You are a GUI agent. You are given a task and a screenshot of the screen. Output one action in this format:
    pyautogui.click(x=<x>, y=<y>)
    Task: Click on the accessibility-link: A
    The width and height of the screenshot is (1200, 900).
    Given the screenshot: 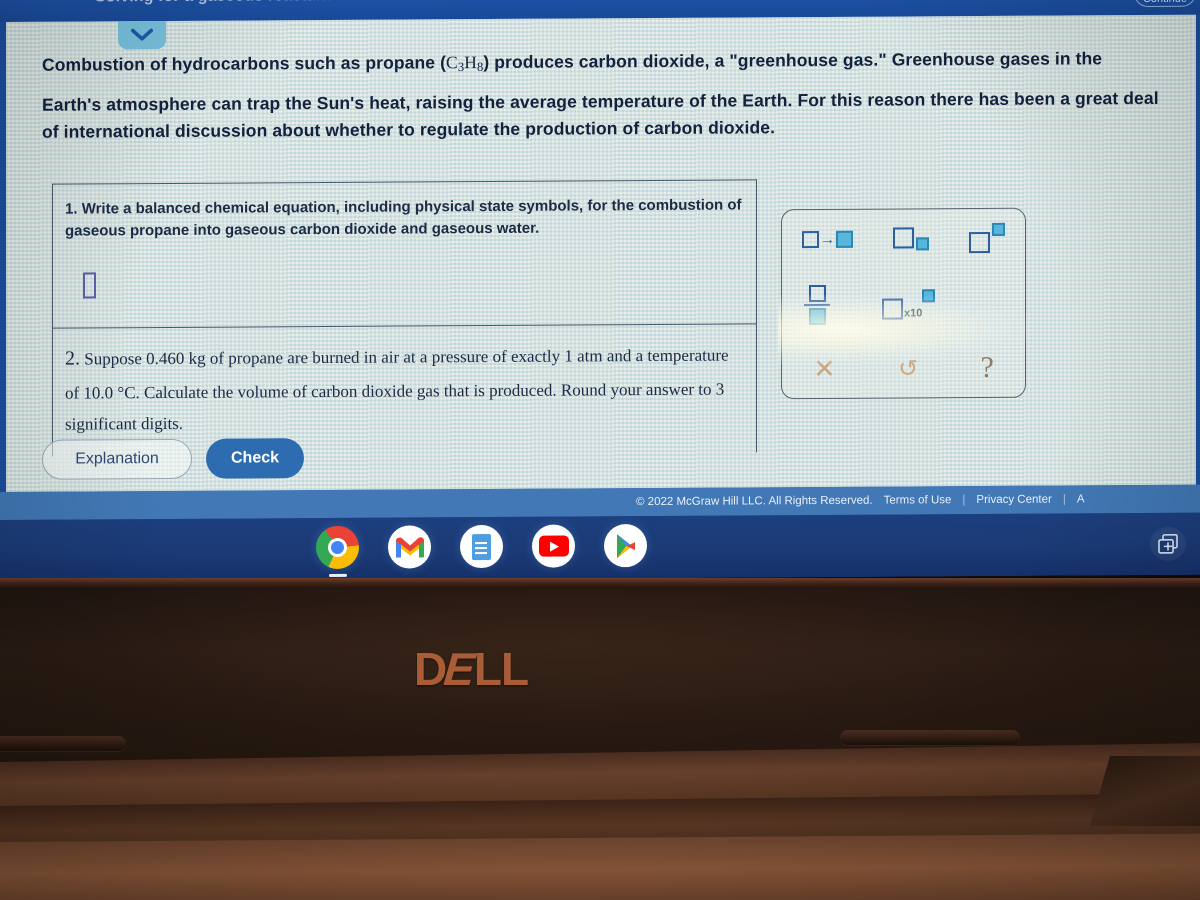 What is the action you would take?
    pyautogui.click(x=1081, y=499)
    